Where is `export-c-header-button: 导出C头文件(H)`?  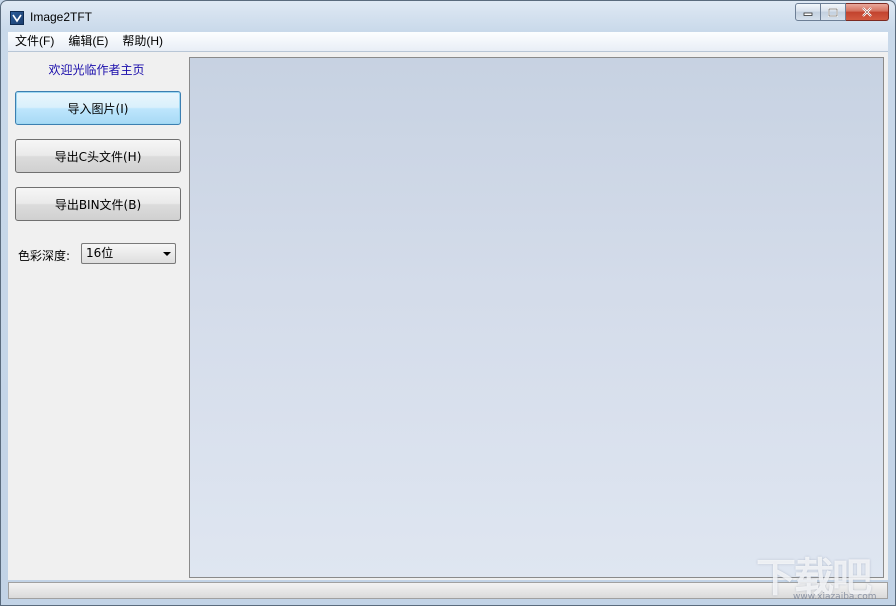 export-c-header-button: 导出C头文件(H) is located at coordinates (98, 156).